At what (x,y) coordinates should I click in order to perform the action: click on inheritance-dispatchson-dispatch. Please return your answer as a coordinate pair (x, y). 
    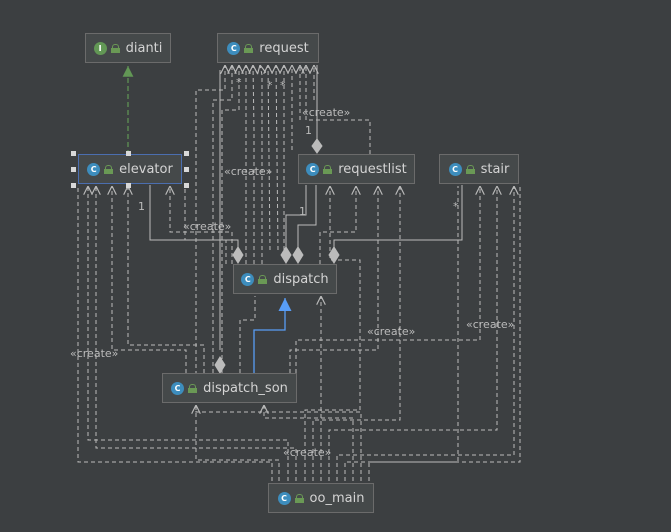
    Looking at the image, I should click on (272, 335).